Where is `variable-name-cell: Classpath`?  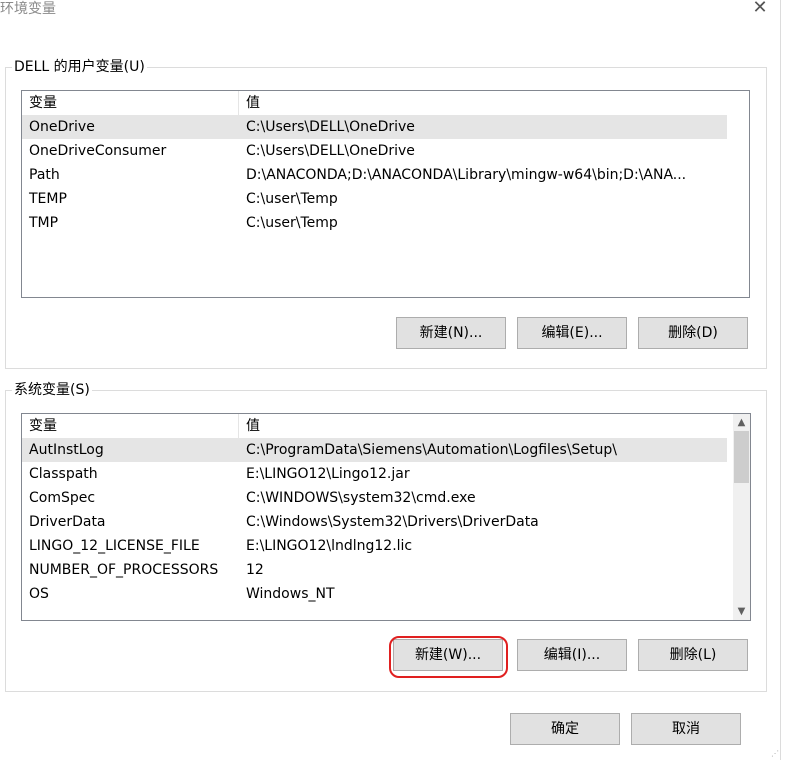 variable-name-cell: Classpath is located at coordinates (63, 474).